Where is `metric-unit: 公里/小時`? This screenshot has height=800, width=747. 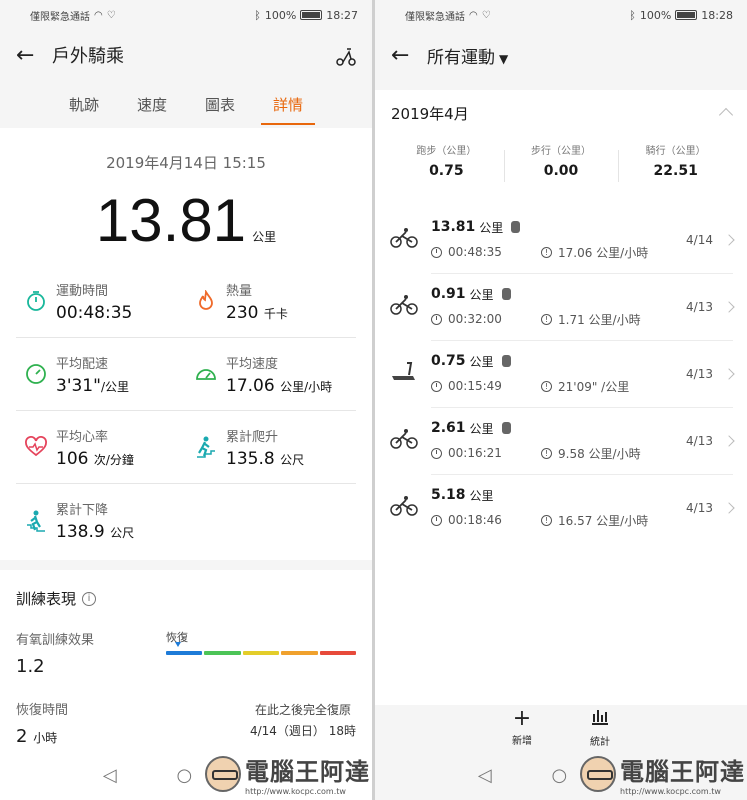 metric-unit: 公里/小時 is located at coordinates (306, 386).